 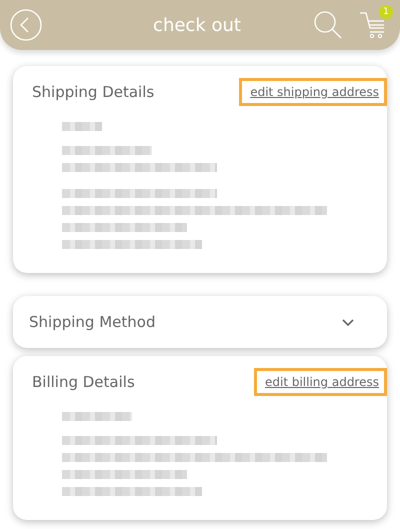 What do you see at coordinates (200, 322) in the screenshot?
I see `shipping-method-dropdown: Shipping Method` at bounding box center [200, 322].